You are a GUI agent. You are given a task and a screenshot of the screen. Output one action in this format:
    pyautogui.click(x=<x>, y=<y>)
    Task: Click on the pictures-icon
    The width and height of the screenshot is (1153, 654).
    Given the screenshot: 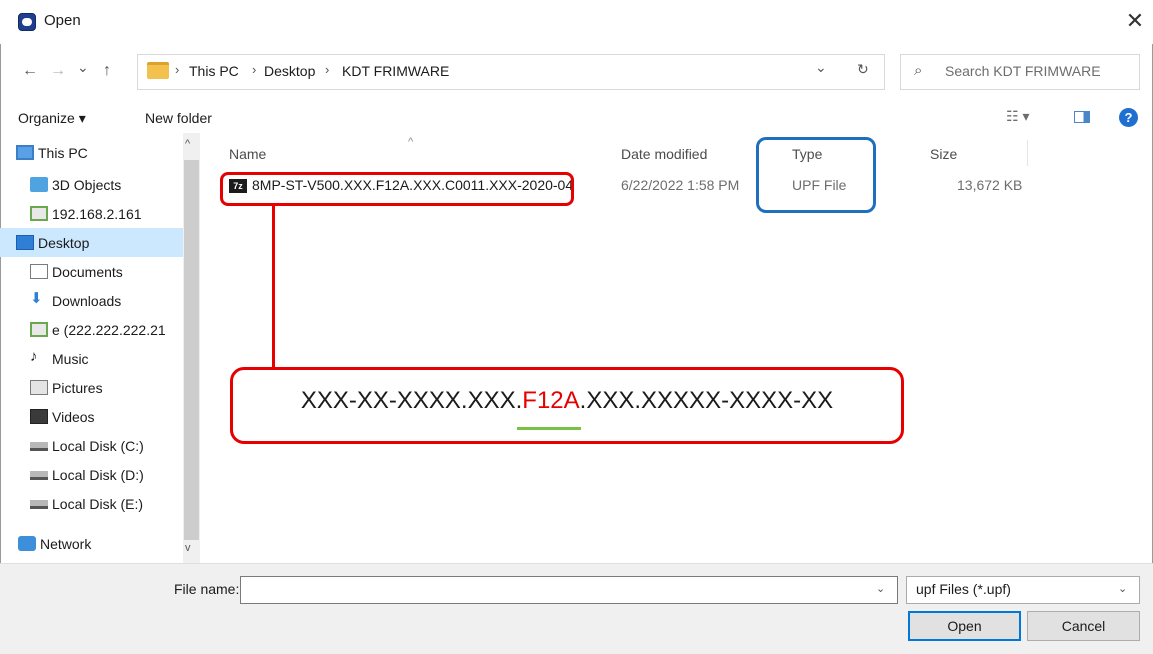 What is the action you would take?
    pyautogui.click(x=39, y=387)
    